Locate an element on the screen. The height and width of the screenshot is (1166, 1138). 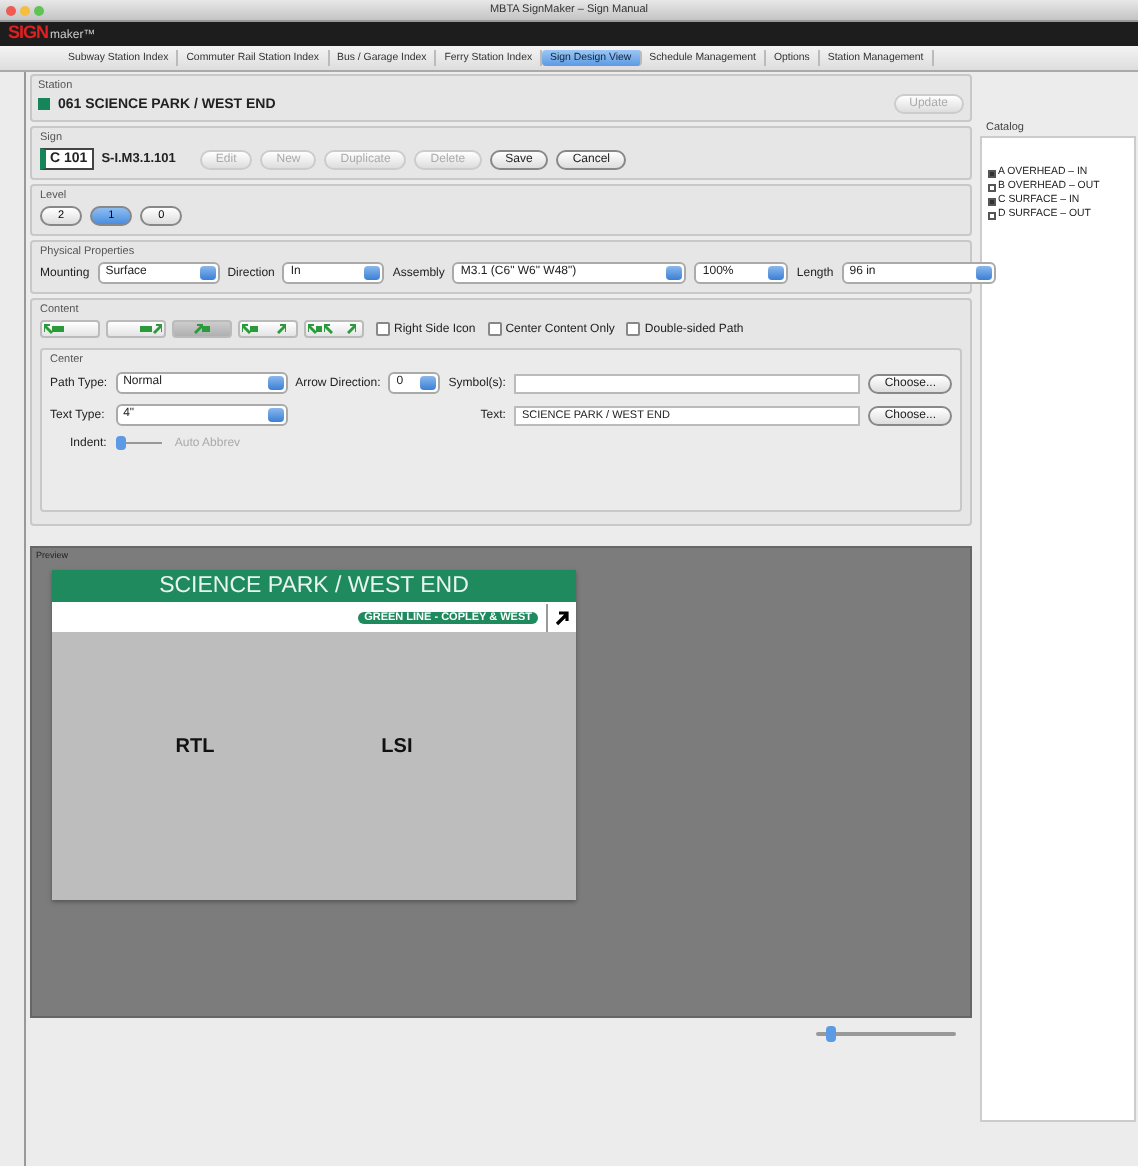
zoom-button is located at coordinates (39, 10).